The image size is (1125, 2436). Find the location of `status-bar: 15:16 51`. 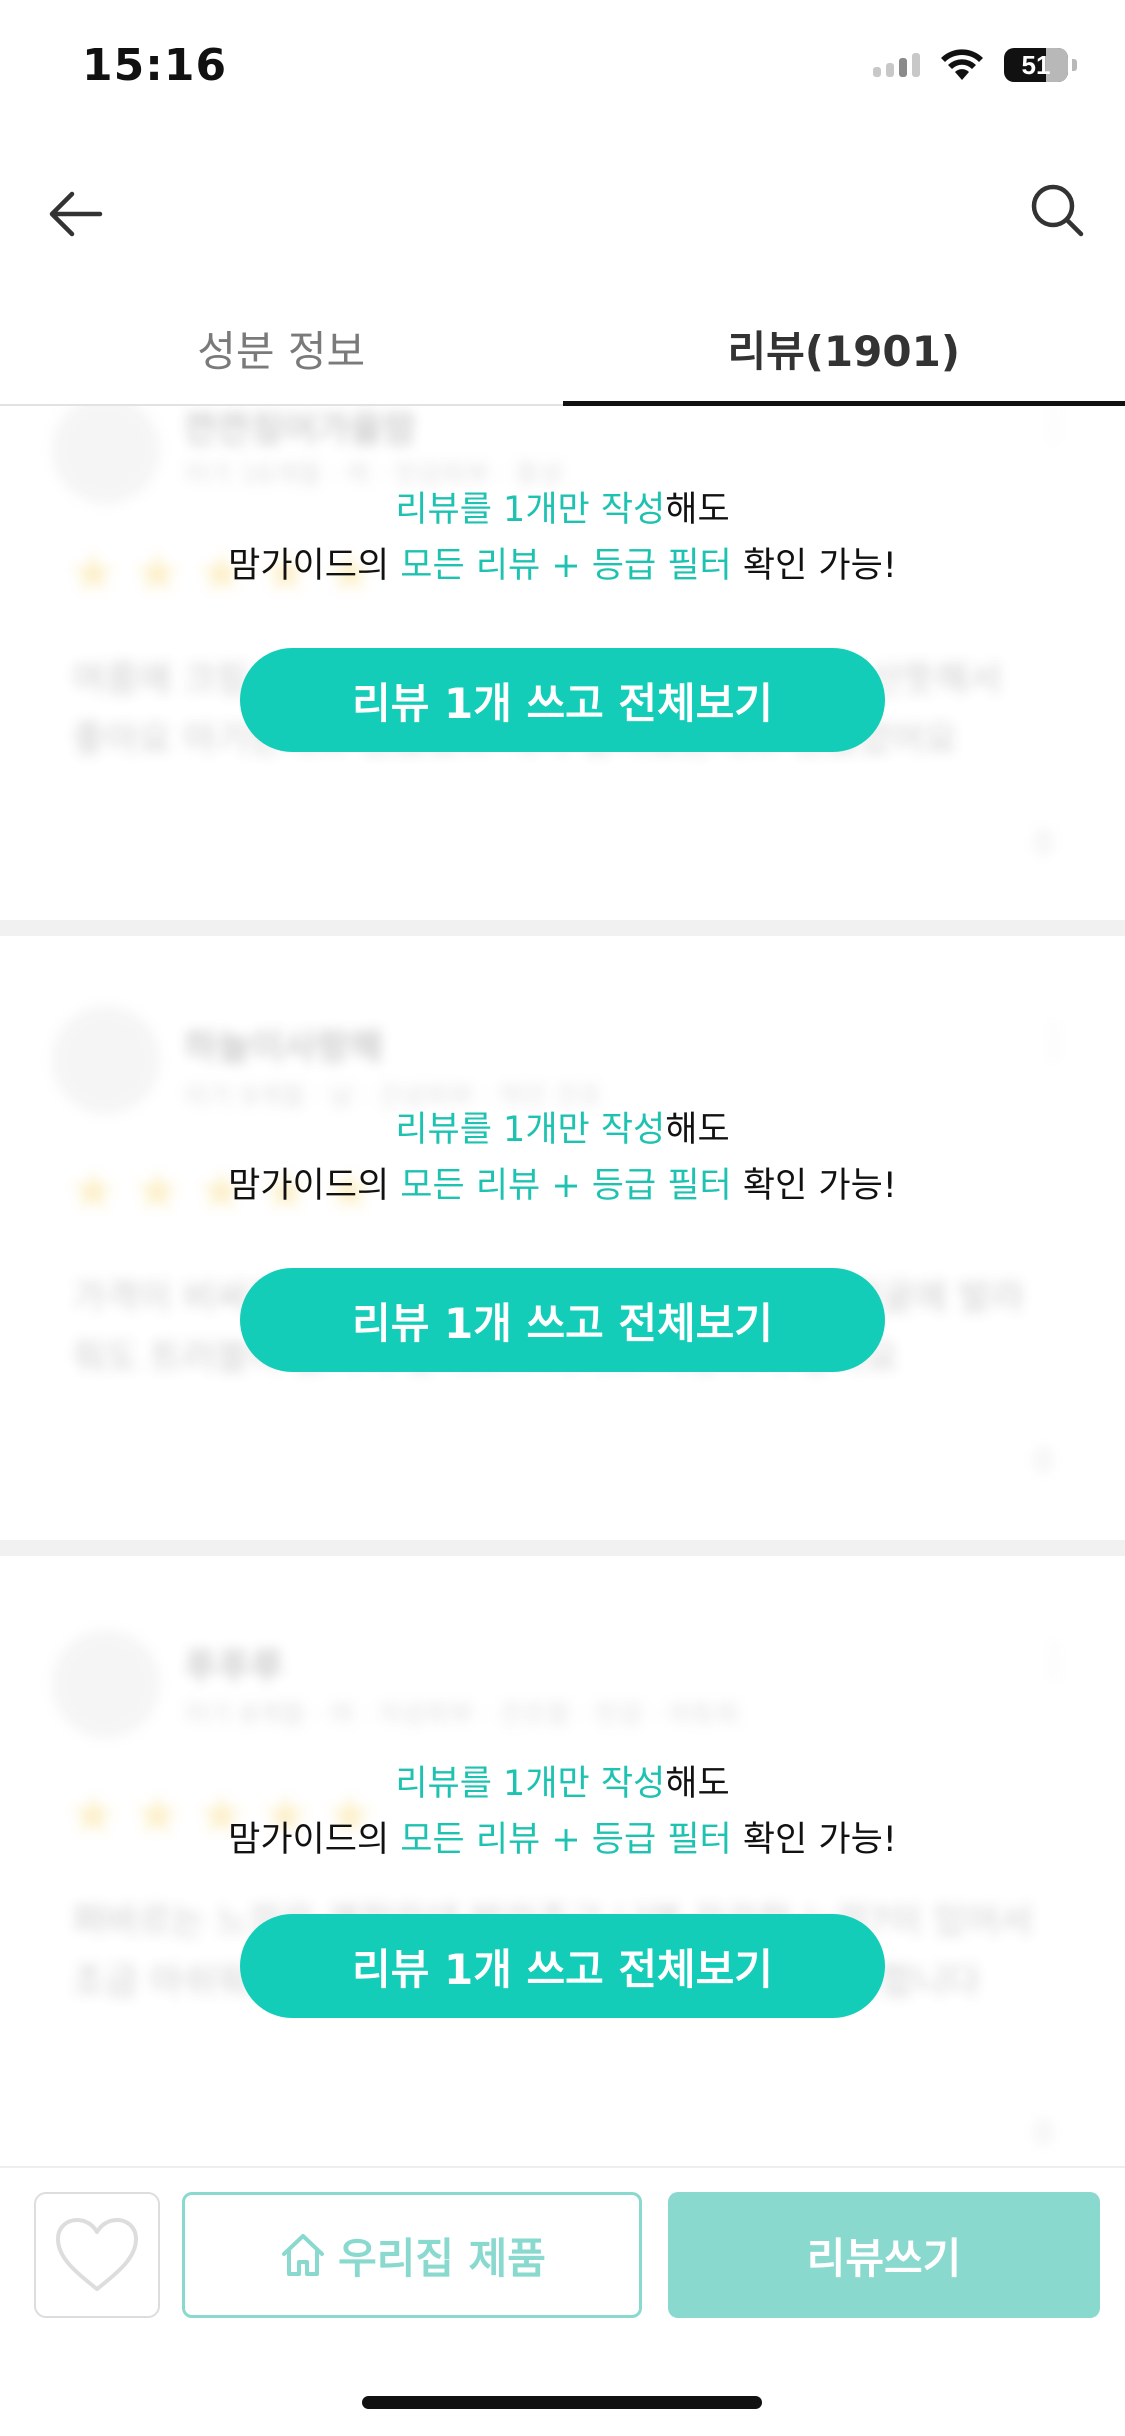

status-bar: 15:16 51 is located at coordinates (562, 70).